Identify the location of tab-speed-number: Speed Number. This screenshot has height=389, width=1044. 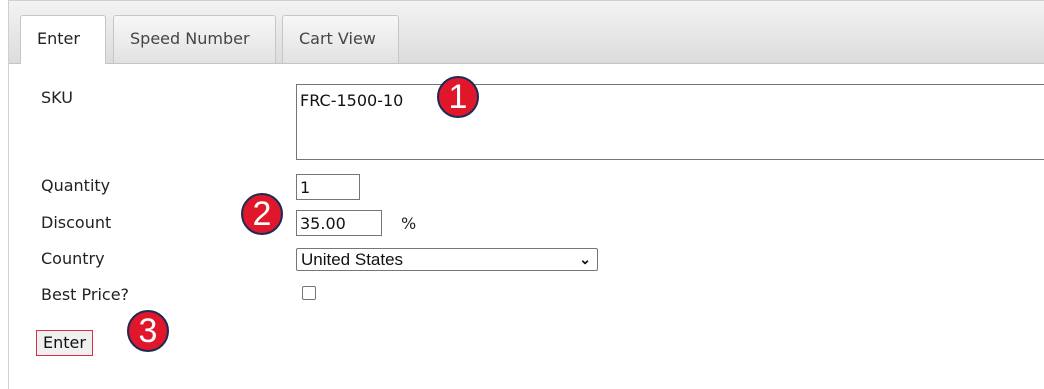
(194, 39).